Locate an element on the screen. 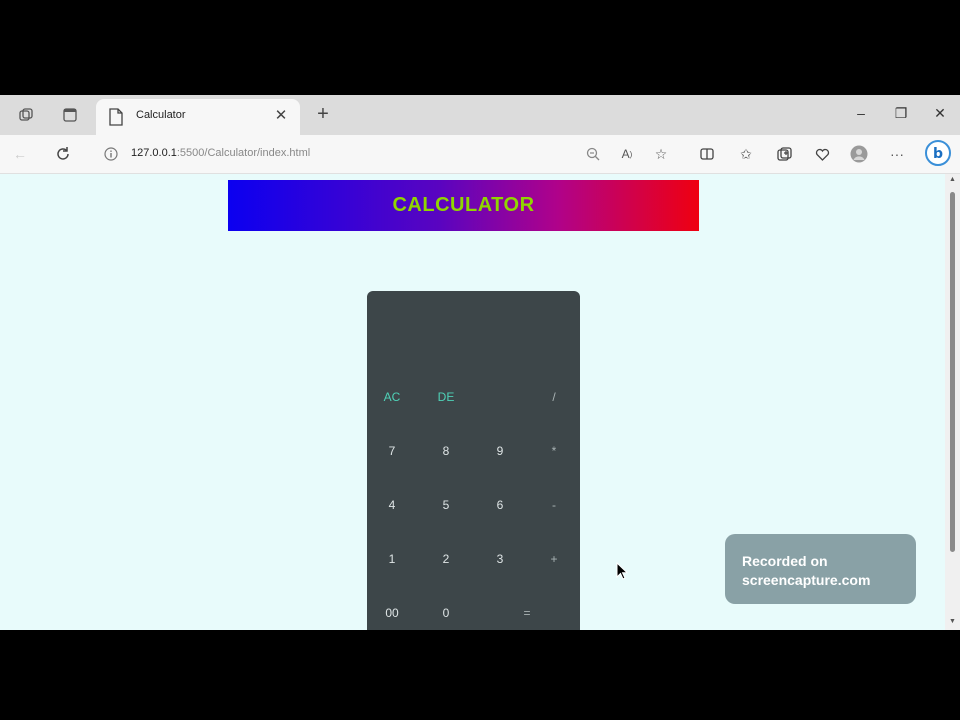 This screenshot has width=960, height=720. address-bar: 127.0.0.1:5500/Calculator/index.html is located at coordinates (220, 153).